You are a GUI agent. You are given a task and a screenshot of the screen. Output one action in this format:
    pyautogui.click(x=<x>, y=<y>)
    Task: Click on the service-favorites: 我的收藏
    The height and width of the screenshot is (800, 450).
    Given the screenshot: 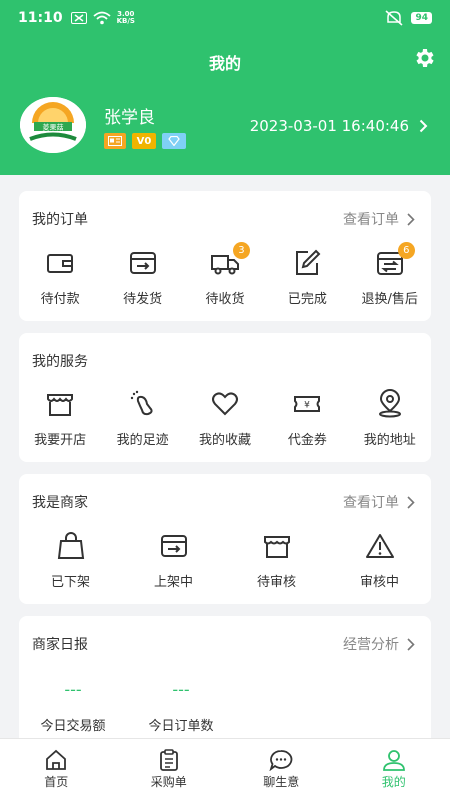 What is the action you would take?
    pyautogui.click(x=225, y=418)
    